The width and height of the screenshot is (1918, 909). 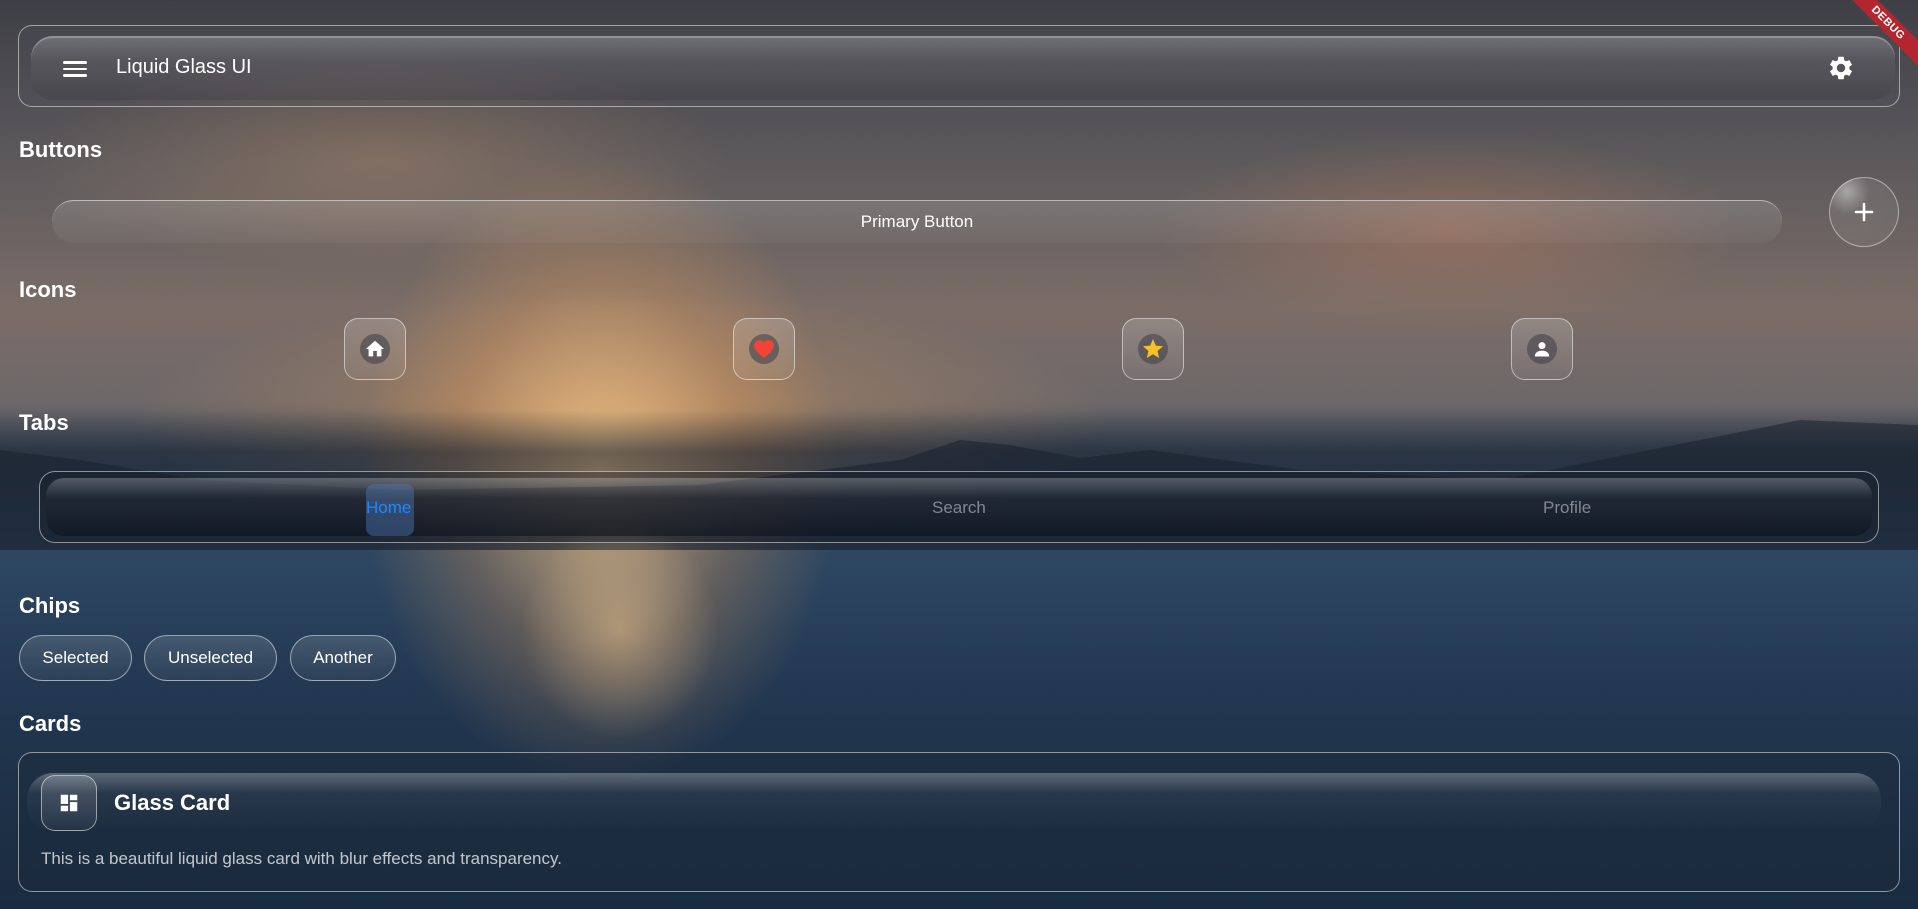 What do you see at coordinates (48, 289) in the screenshot?
I see `section-title-icons: Icons` at bounding box center [48, 289].